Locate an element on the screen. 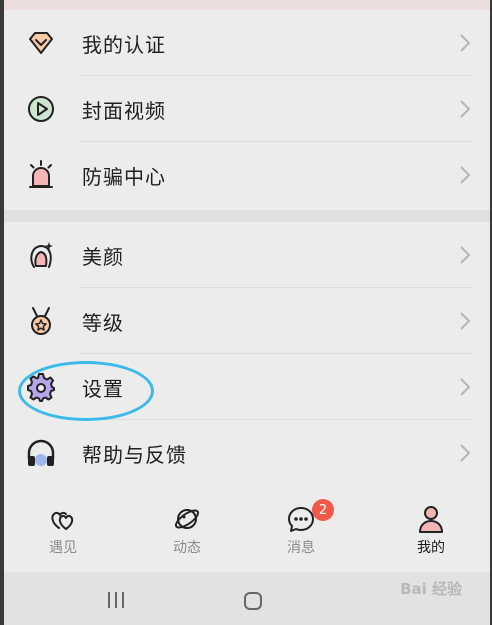  alarm-siren-icon is located at coordinates (41, 175).